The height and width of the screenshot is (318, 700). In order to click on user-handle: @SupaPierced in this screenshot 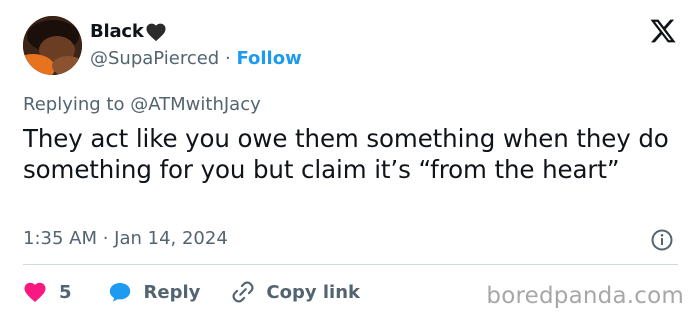, I will do `click(154, 58)`.